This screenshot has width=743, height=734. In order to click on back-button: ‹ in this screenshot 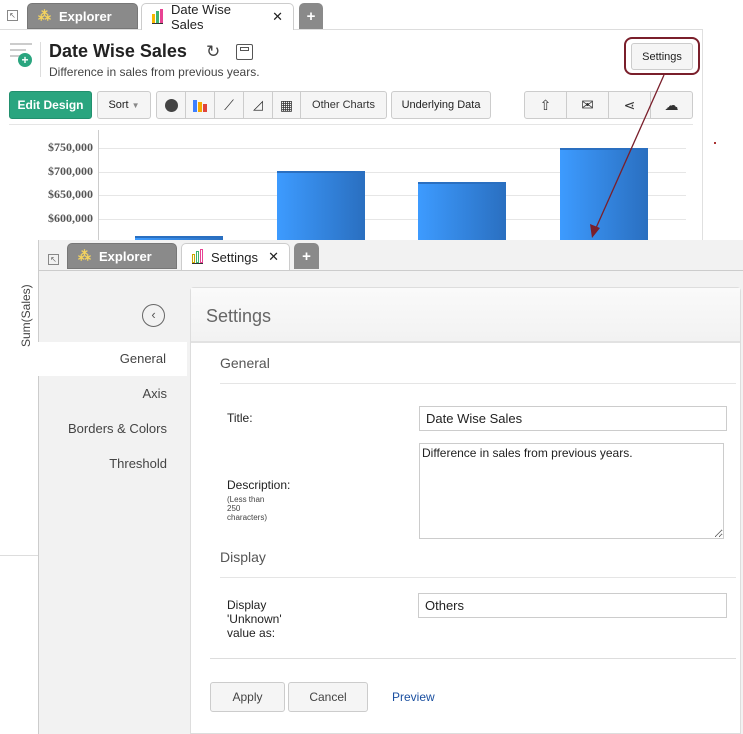, I will do `click(153, 315)`.